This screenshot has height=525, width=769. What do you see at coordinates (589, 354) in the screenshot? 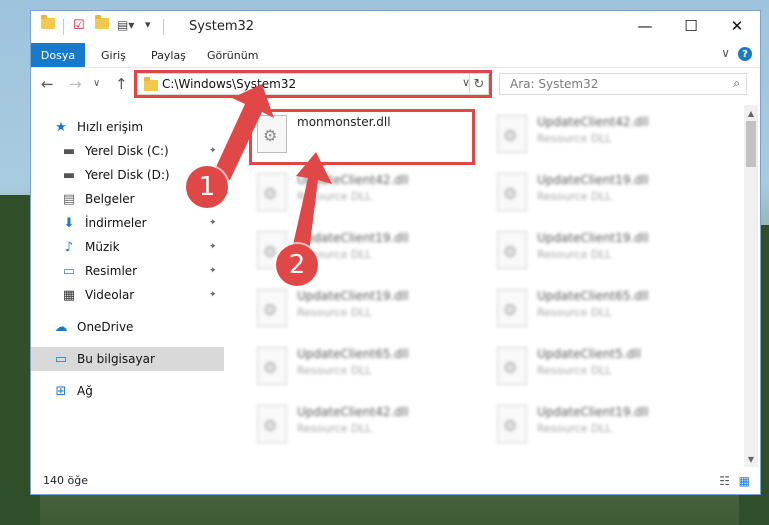
I see `file-name: UpdateClient5.dll` at bounding box center [589, 354].